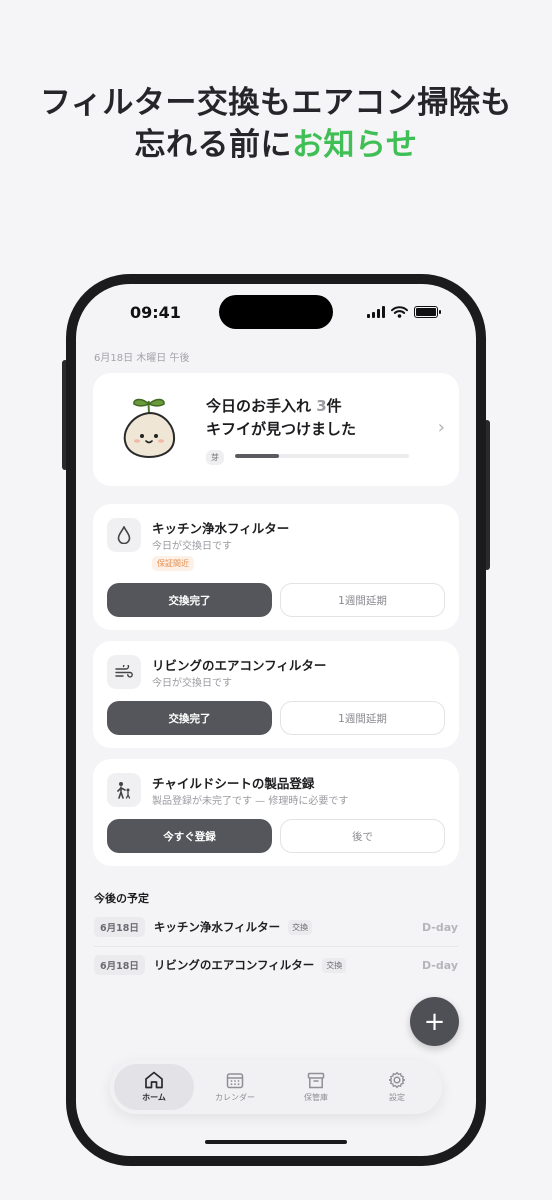 Image resolution: width=552 pixels, height=1200 pixels. What do you see at coordinates (276, 1142) in the screenshot?
I see `home-indicator` at bounding box center [276, 1142].